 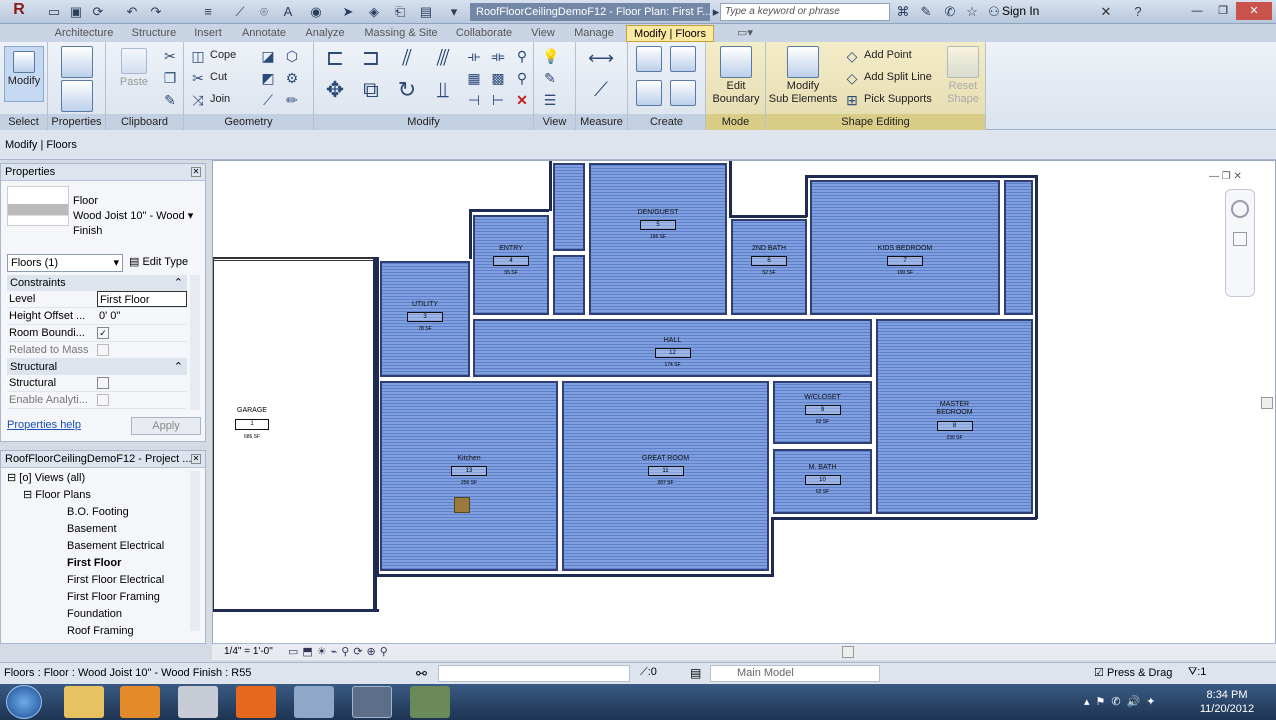 I want to click on taskbar-snipping-icon, so click(x=198, y=702).